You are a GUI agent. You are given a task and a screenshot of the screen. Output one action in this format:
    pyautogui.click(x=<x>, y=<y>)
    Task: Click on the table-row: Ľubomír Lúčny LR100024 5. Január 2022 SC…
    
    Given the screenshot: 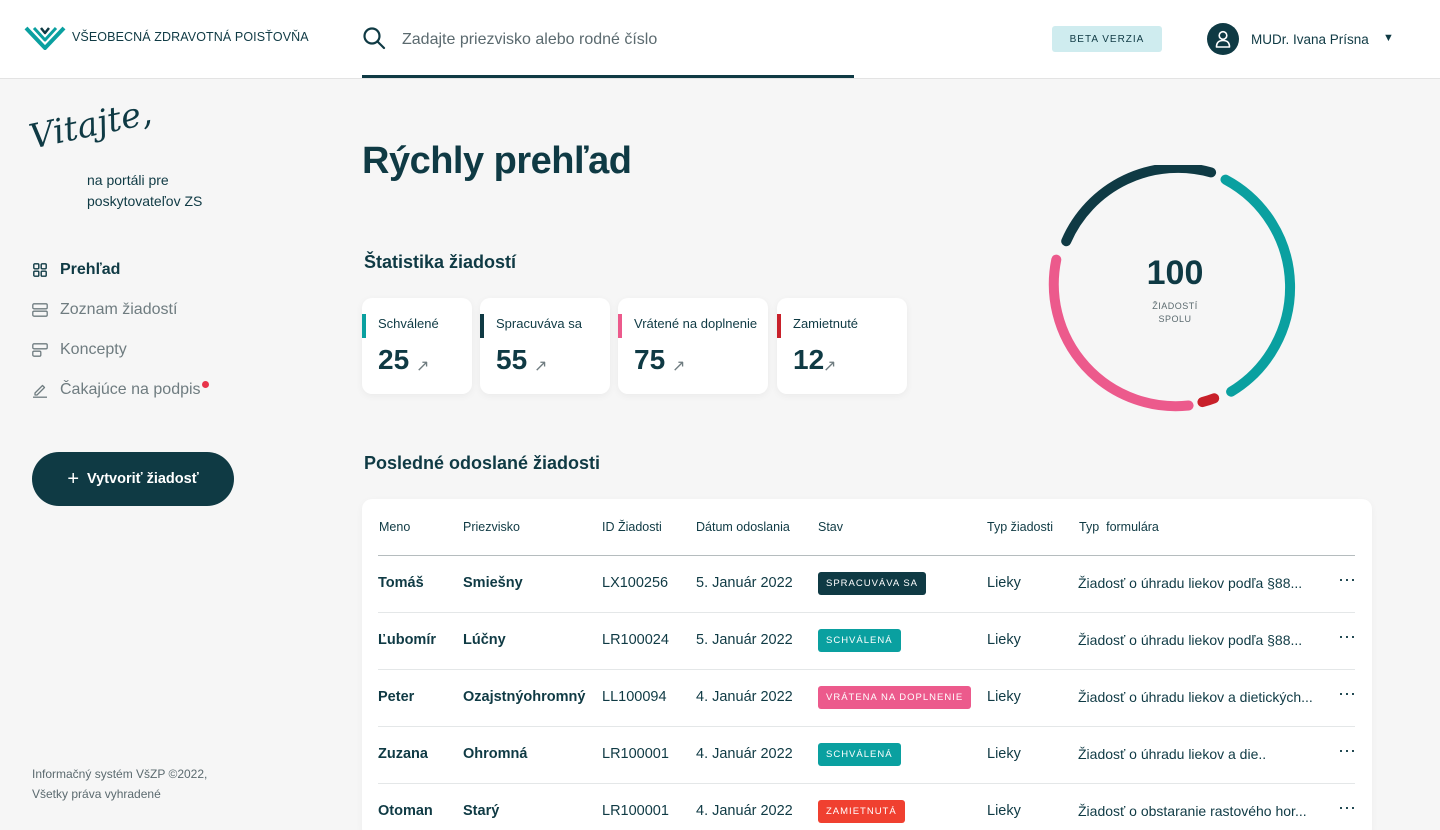 What is the action you would take?
    pyautogui.click(x=867, y=641)
    